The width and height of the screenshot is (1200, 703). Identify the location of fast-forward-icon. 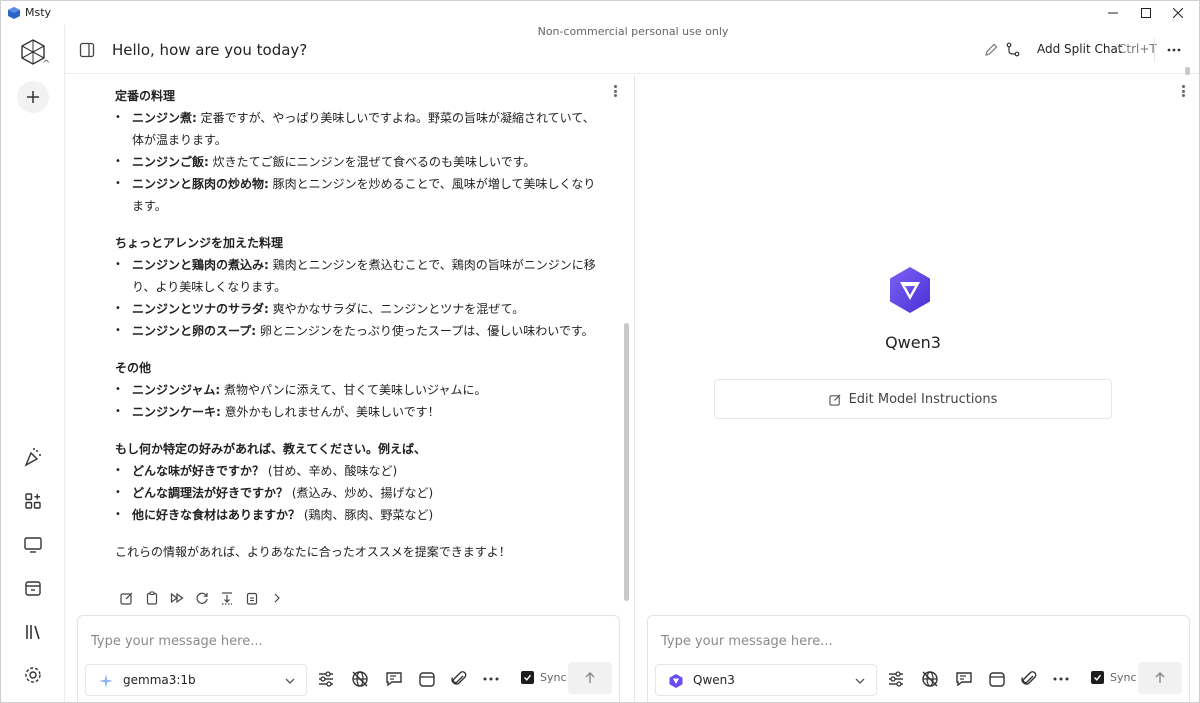
(177, 598).